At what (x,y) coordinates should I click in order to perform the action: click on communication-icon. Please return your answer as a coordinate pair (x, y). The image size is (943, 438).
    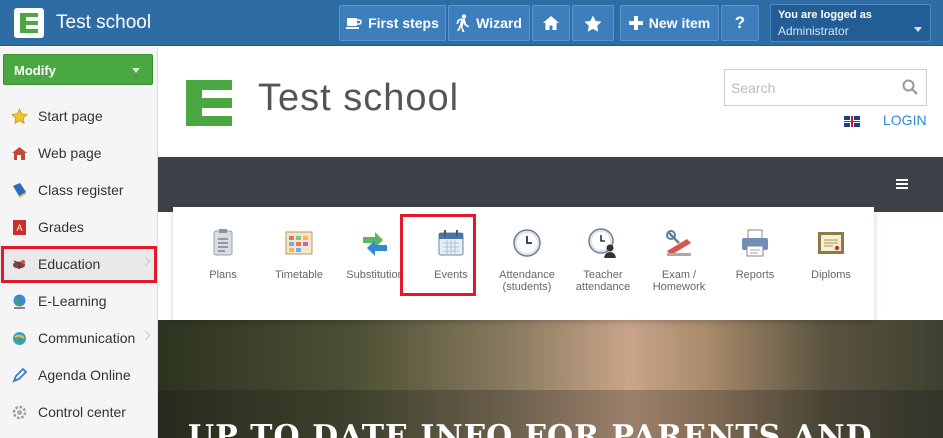
    Looking at the image, I should click on (19, 338).